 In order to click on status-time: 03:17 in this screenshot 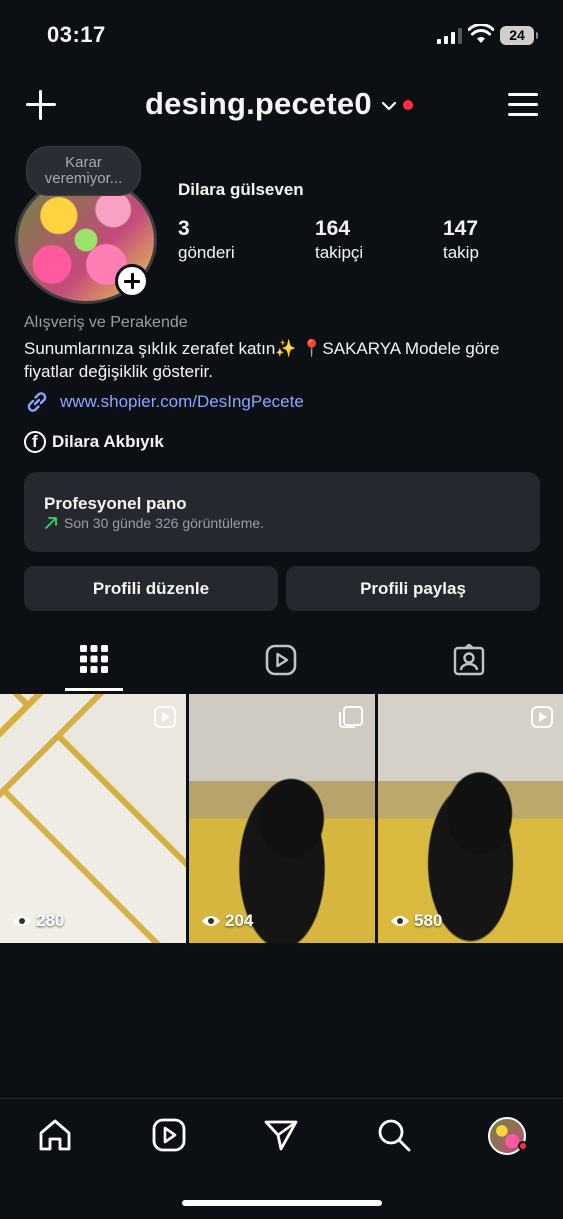, I will do `click(76, 34)`.